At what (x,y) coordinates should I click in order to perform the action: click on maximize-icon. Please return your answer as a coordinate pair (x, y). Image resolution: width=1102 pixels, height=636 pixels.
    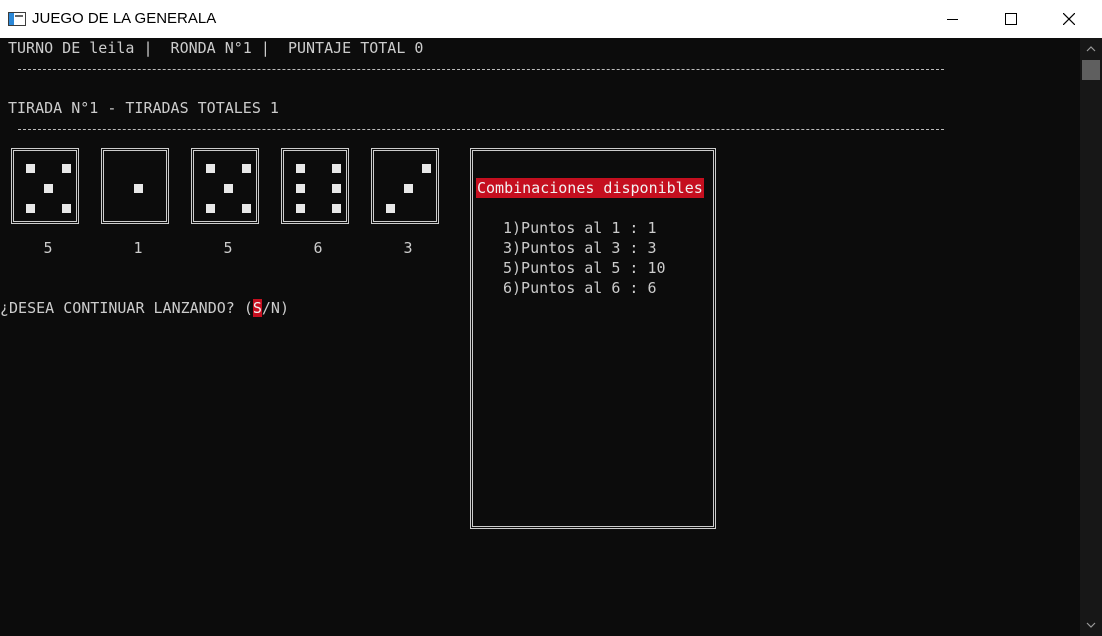
    Looking at the image, I should click on (1011, 19).